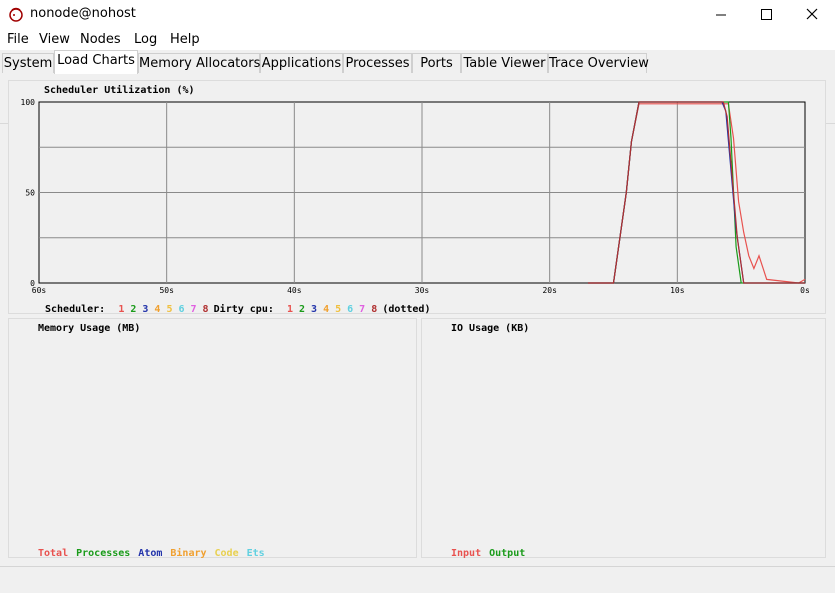  Describe the element at coordinates (338, 309) in the screenshot. I see `dirty-cpu-legend-item-5: 5` at that location.